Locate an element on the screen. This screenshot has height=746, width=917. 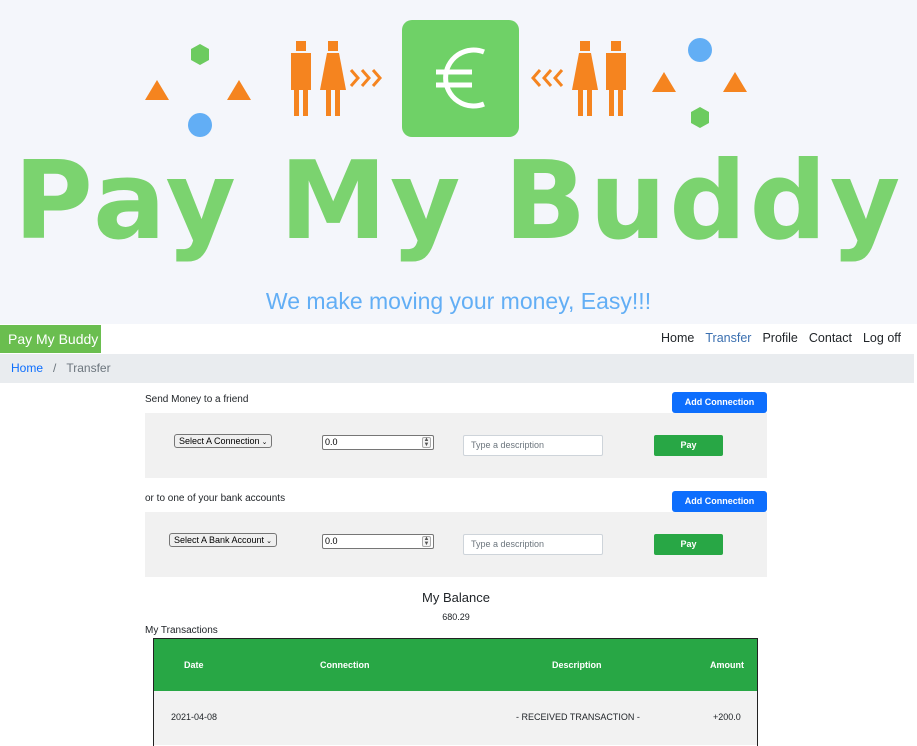
row-description: - RECEIVED TRANSACTION - is located at coordinates (578, 717).